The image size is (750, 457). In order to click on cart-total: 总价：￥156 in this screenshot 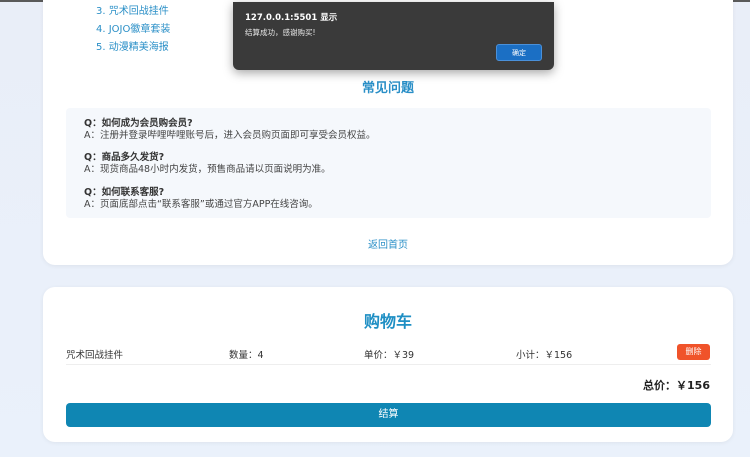, I will do `click(676, 385)`.